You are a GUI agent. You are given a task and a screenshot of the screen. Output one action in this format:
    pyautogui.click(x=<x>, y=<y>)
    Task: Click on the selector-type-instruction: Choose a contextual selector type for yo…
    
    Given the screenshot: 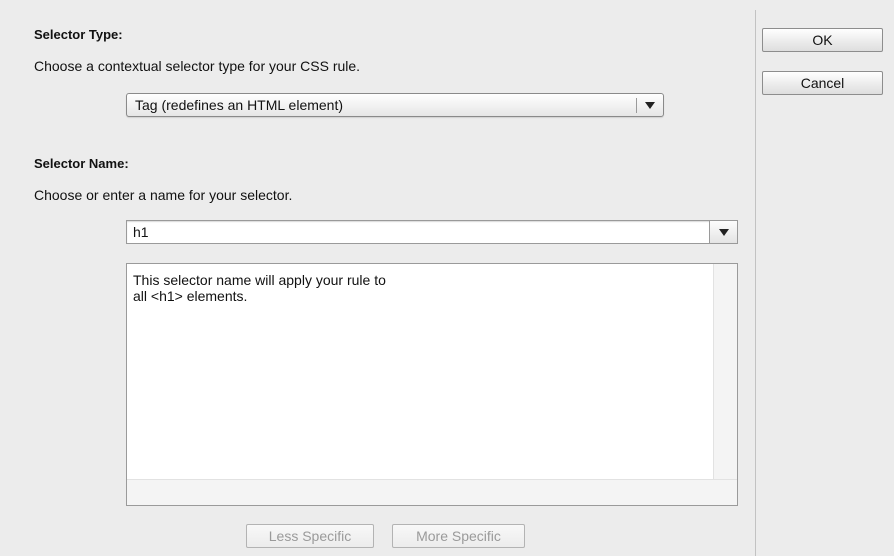 What is the action you would take?
    pyautogui.click(x=197, y=66)
    